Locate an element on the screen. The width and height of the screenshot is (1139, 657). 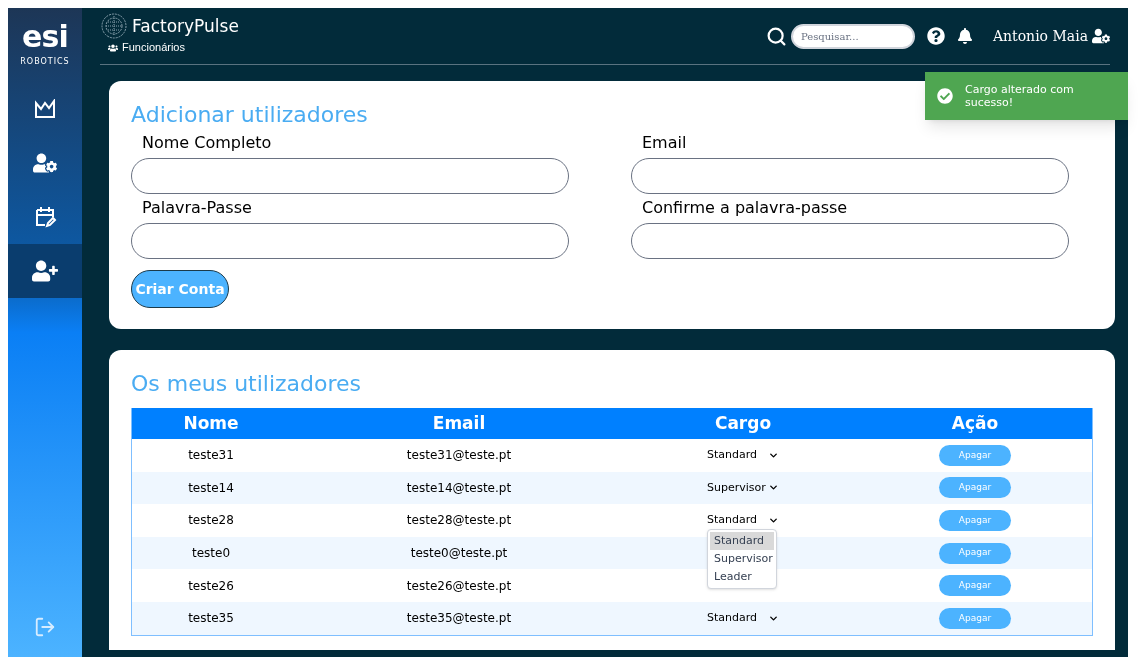
column-header: Cargo is located at coordinates (743, 423).